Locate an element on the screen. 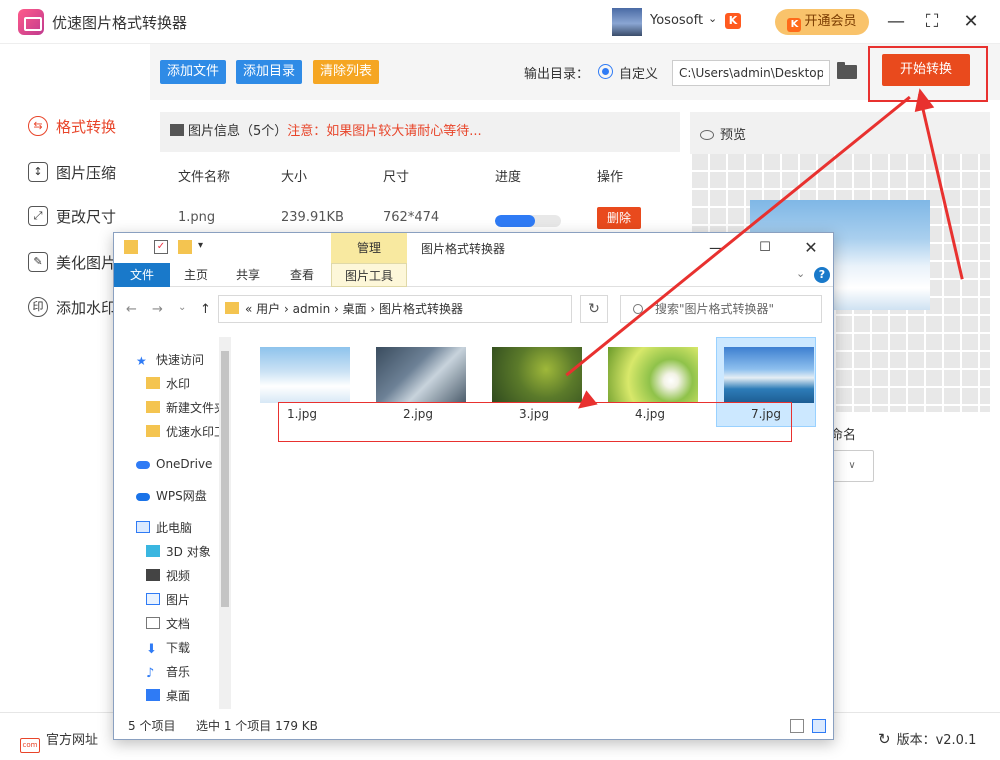 This screenshot has width=1000, height=760. explorer-status-bar: 5 个项目 选中 1 个项目 179 KB is located at coordinates (473, 726).